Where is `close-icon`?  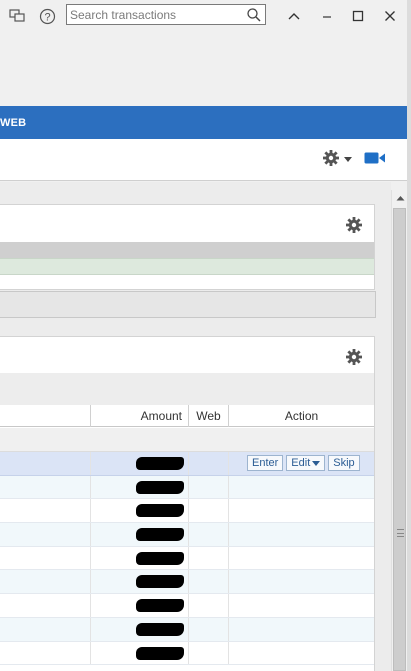
close-icon is located at coordinates (390, 16).